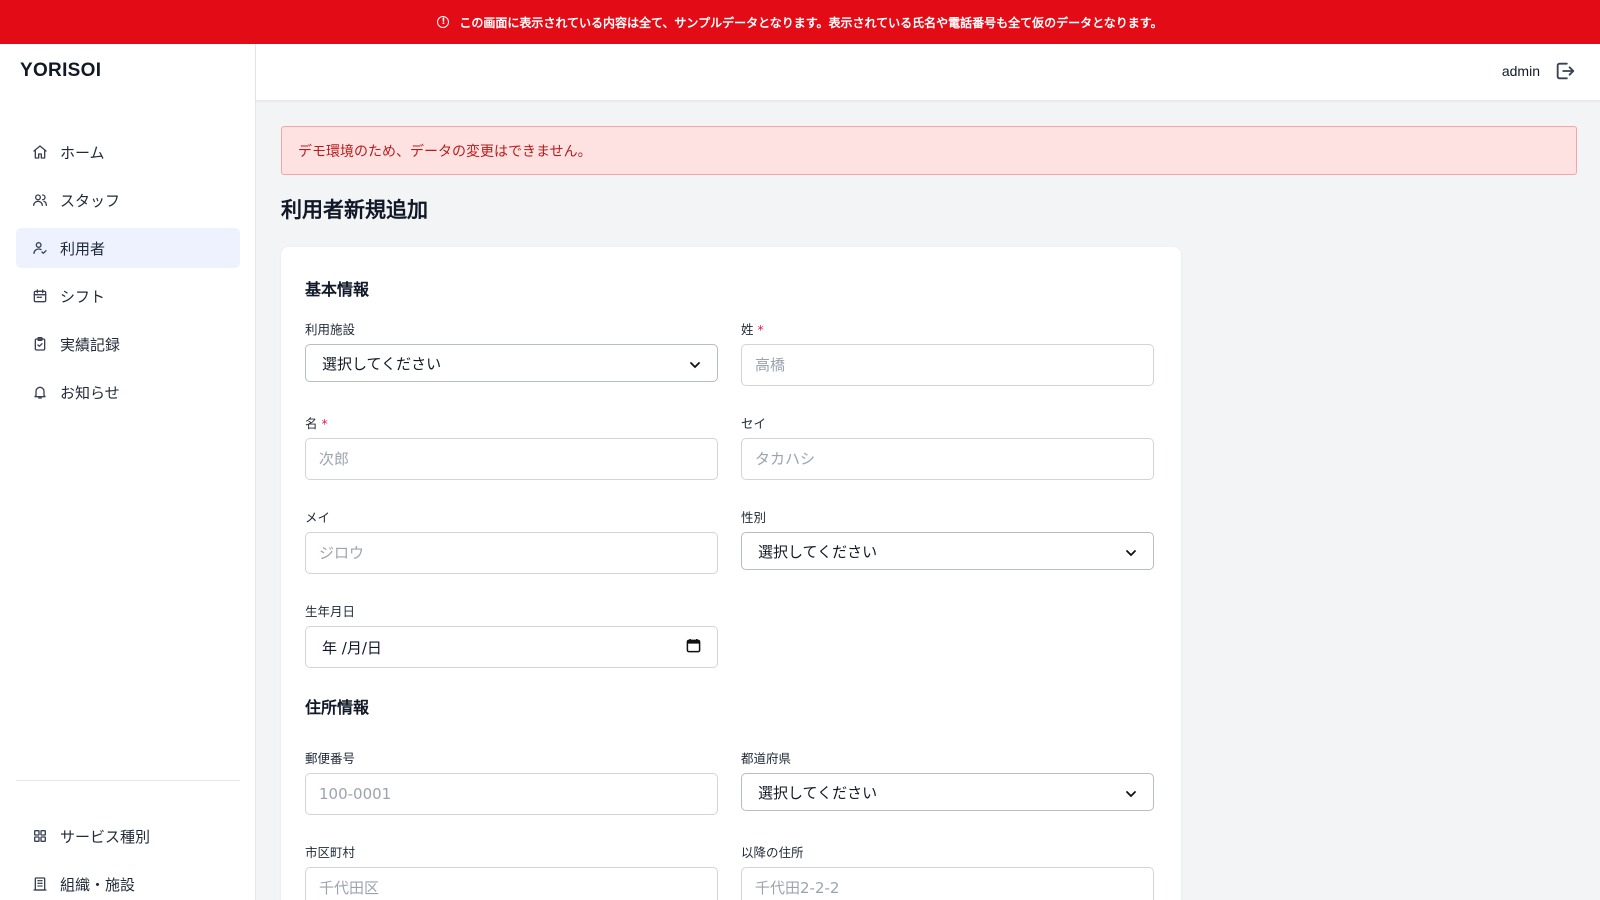  What do you see at coordinates (445, 151) in the screenshot?
I see `demo-alert-text: デモ環境のため、データの変更はできません。` at bounding box center [445, 151].